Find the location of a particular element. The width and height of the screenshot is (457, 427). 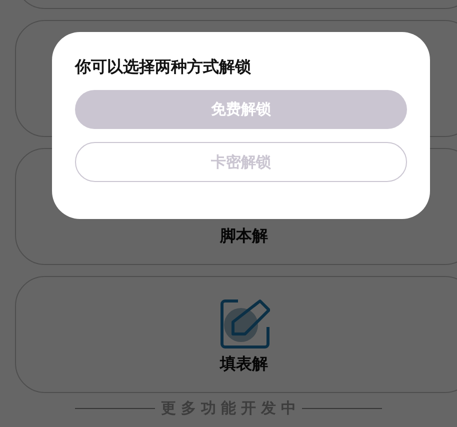

dialog-title: 你可以选择两种方式解锁 is located at coordinates (163, 67).